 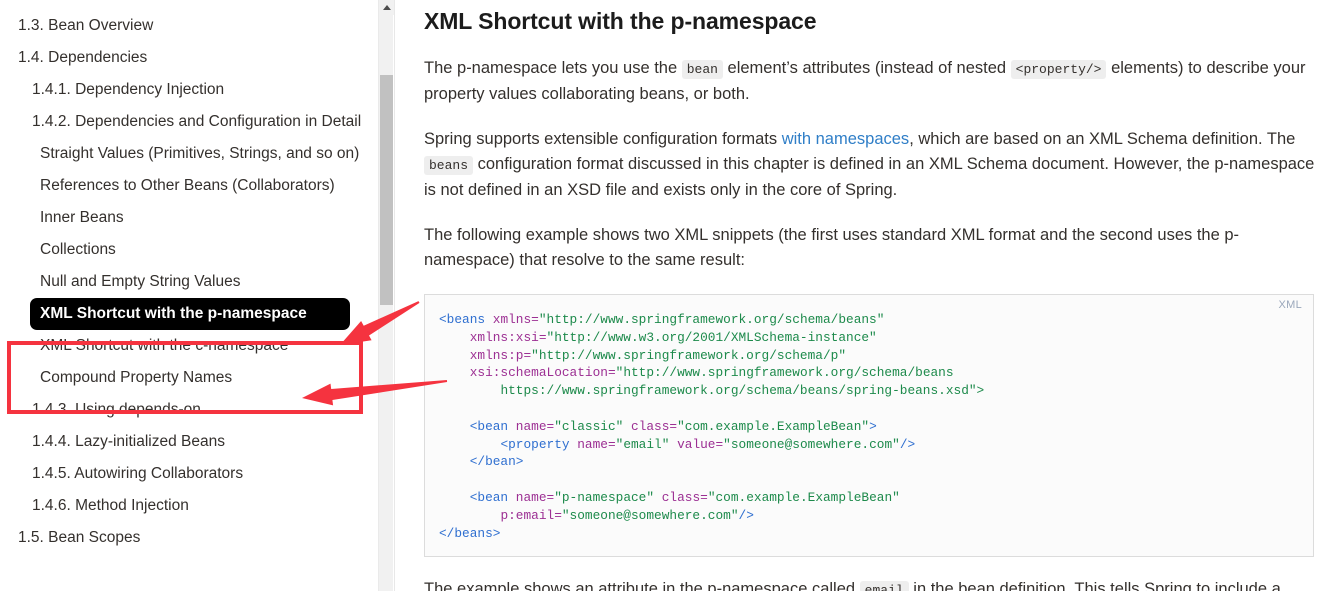 What do you see at coordinates (873, 426) in the screenshot?
I see `code-token: >` at bounding box center [873, 426].